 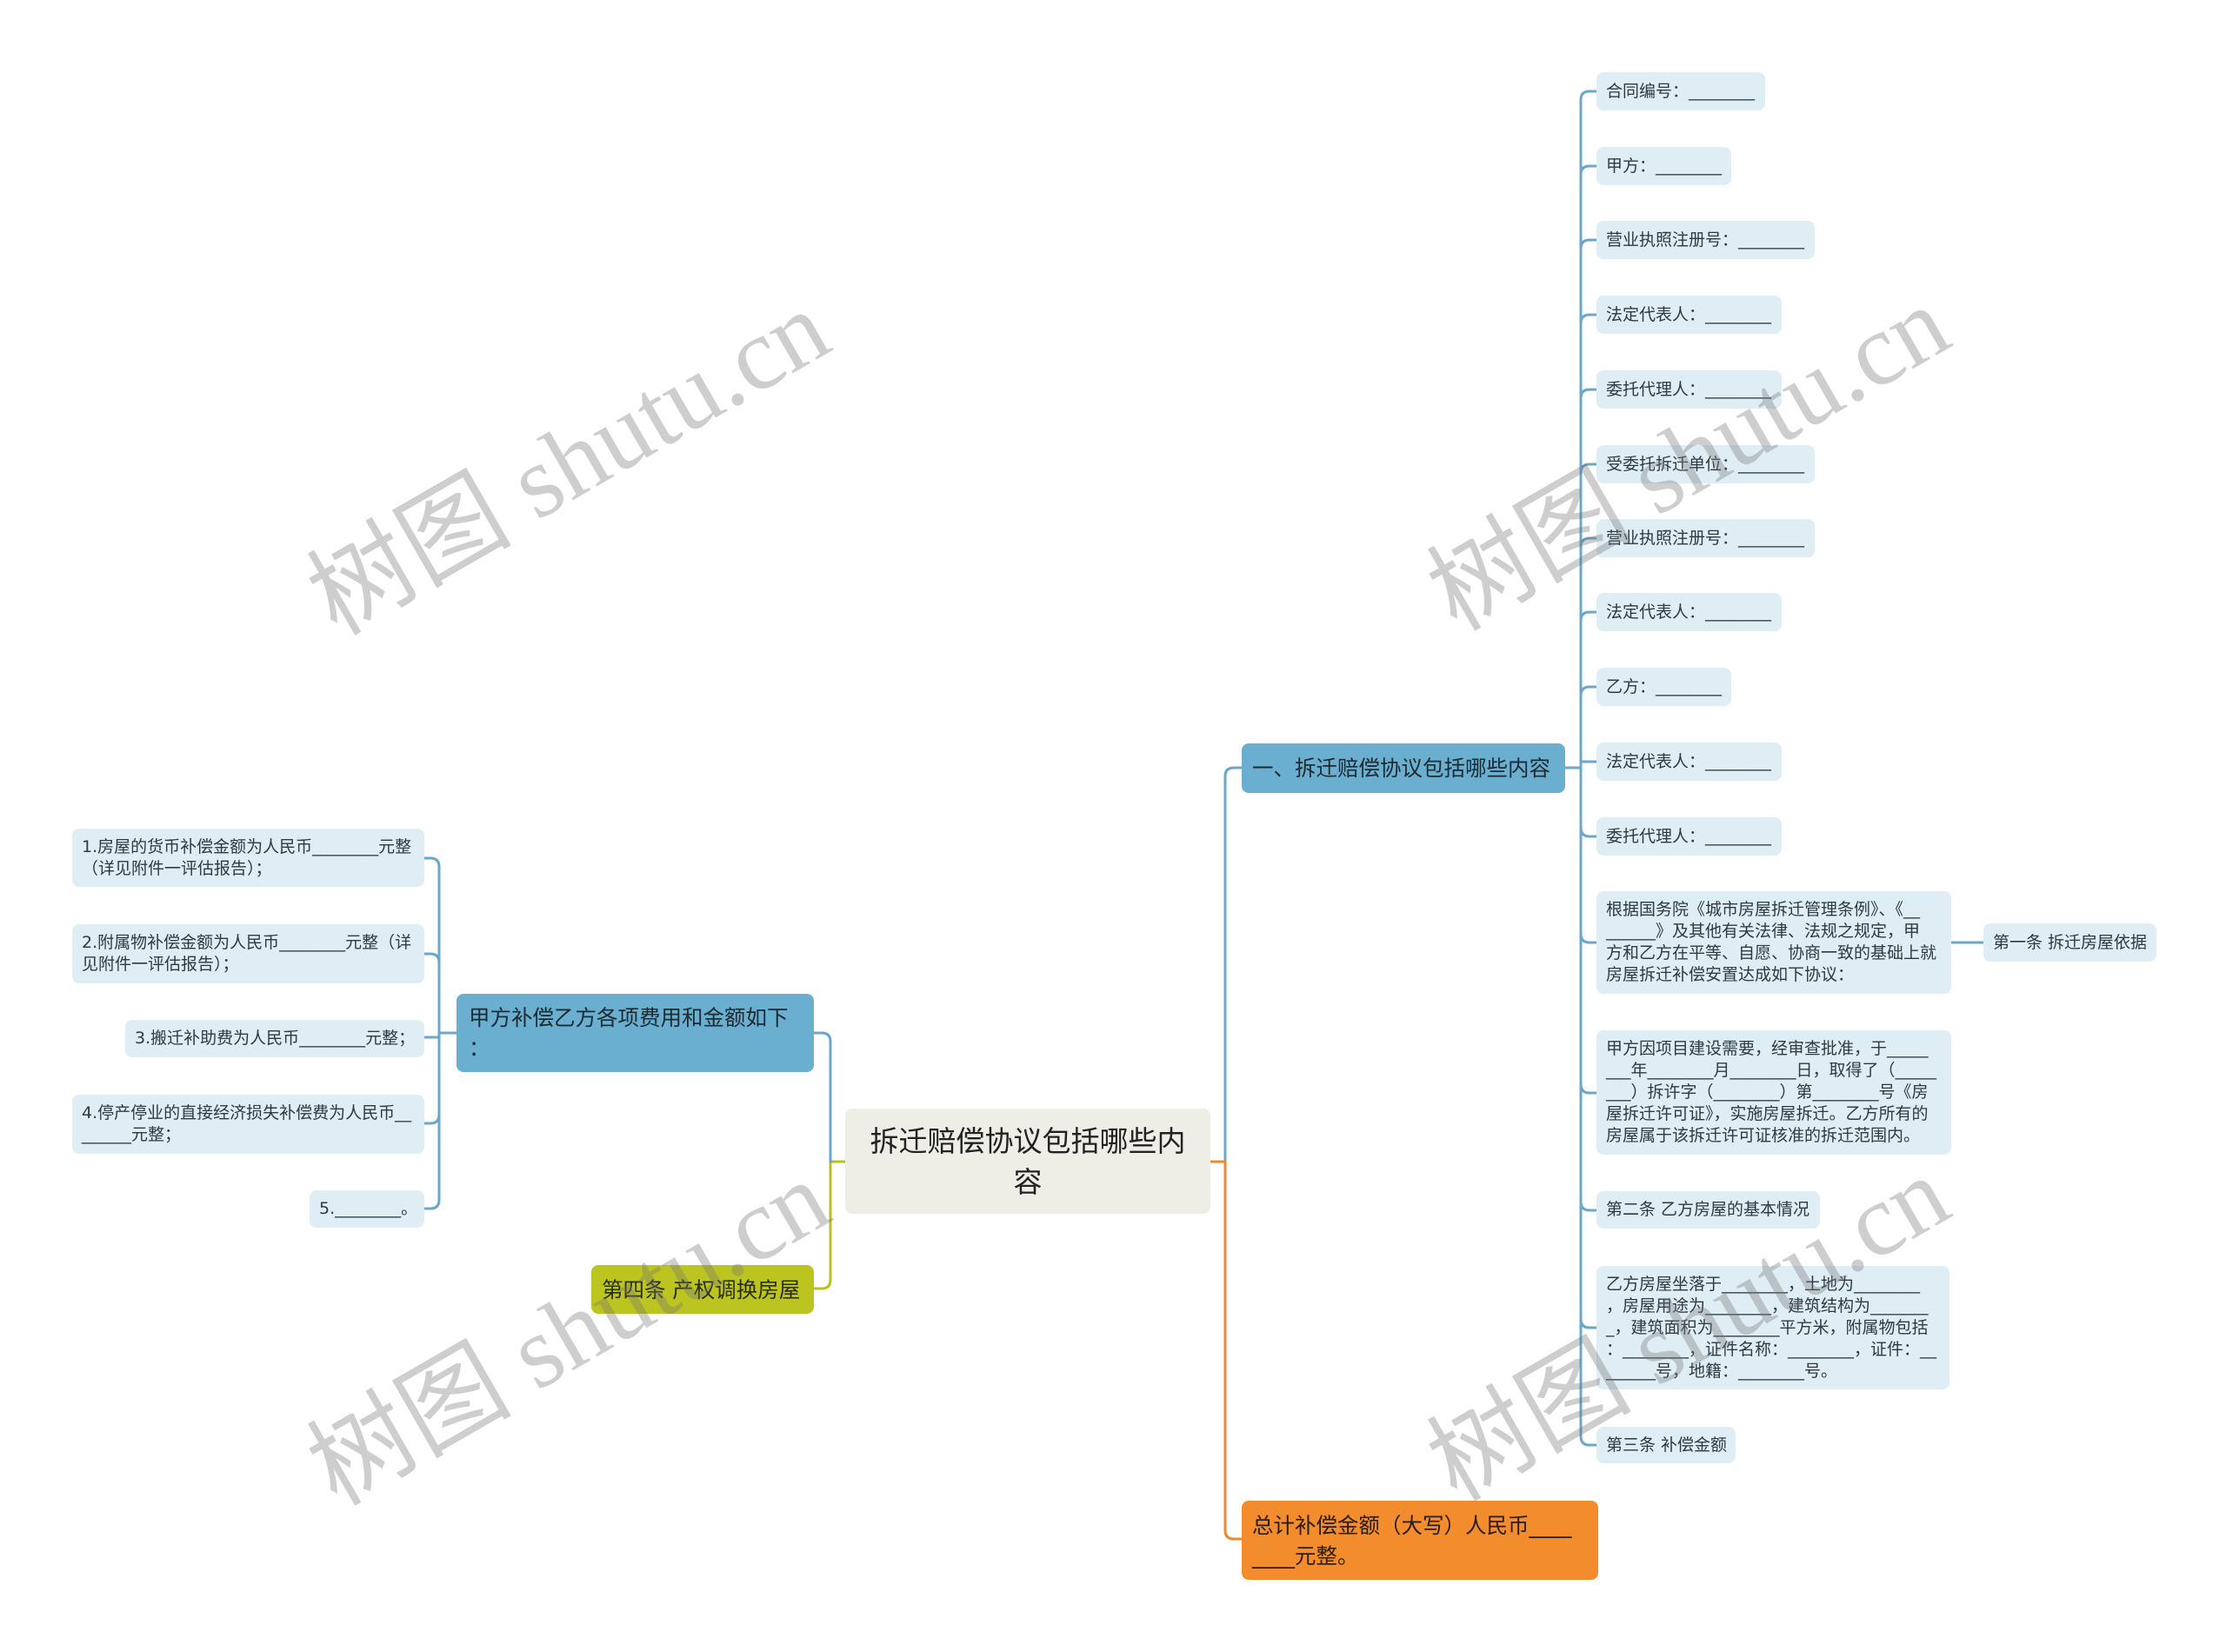 I want to click on right-child-16-text: 第三条 补偿金额, so click(x=1667, y=1445).